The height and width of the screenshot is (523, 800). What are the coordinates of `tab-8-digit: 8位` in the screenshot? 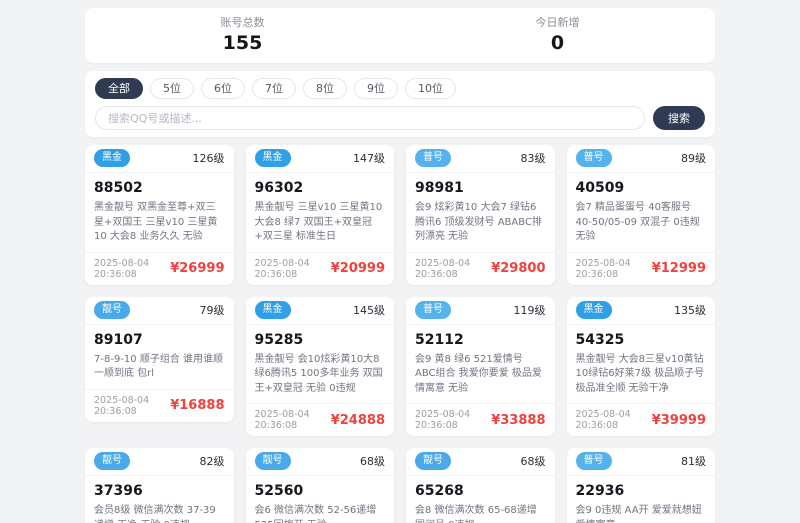 It's located at (325, 88).